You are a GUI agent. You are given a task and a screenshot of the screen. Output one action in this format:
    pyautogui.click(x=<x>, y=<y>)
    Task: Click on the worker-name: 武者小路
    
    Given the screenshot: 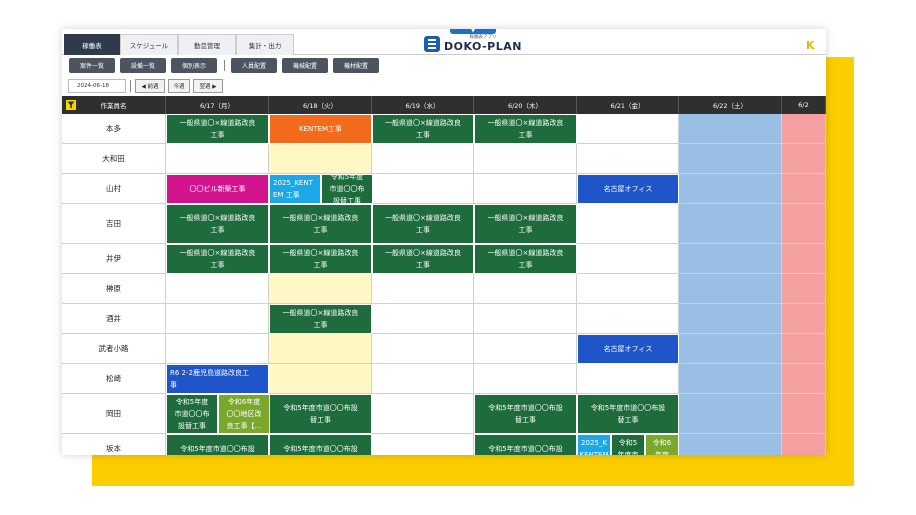 What is the action you would take?
    pyautogui.click(x=114, y=349)
    